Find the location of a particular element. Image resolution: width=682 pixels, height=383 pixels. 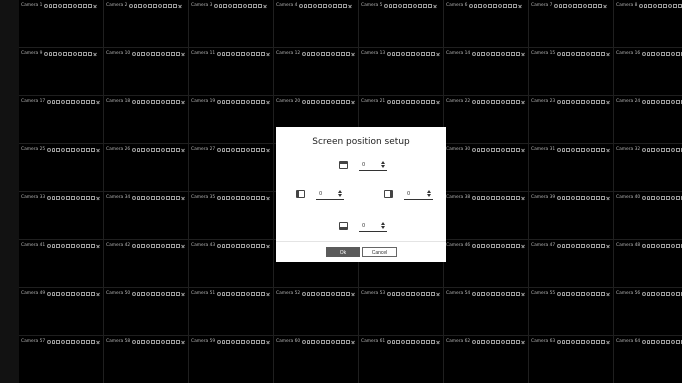

top-offset-arrows is located at coordinates (383, 164).